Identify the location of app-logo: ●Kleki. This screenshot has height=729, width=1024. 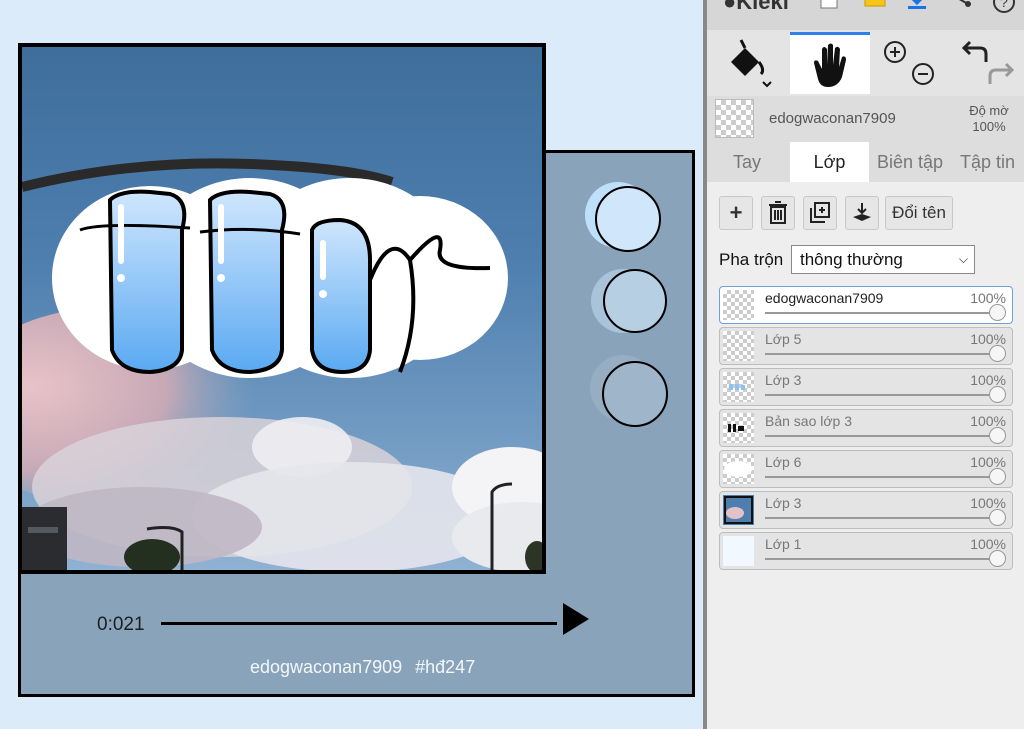
(756, 7).